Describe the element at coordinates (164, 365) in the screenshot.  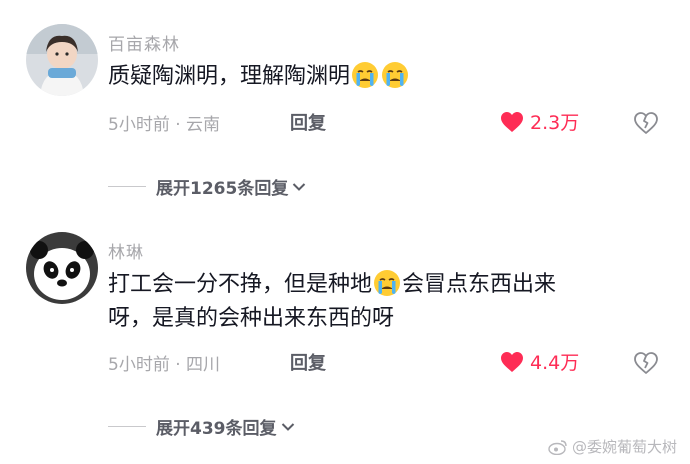
I see `comment-meta: 5小时前 · 四川` at that location.